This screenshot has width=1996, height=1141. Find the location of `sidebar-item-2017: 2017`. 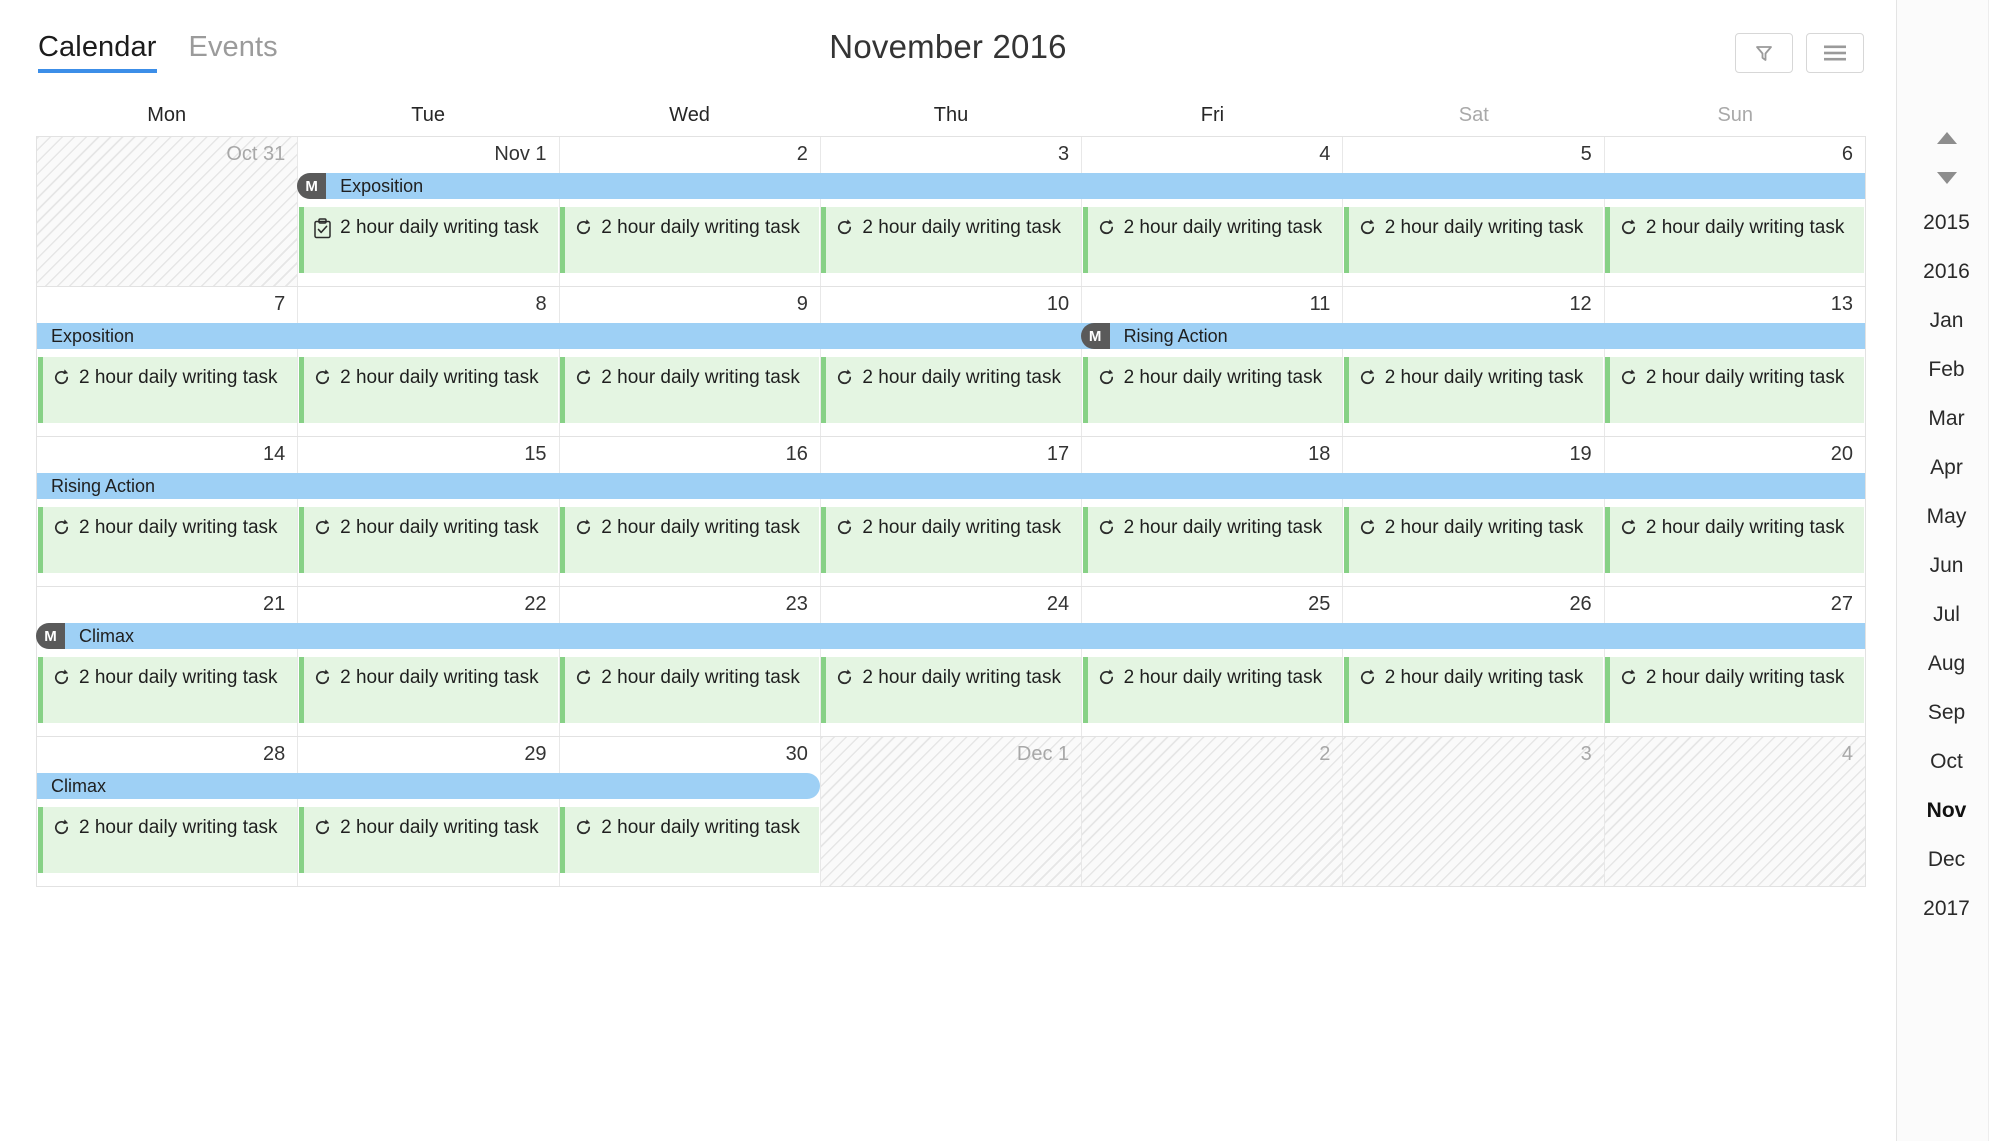

sidebar-item-2017: 2017 is located at coordinates (1946, 908).